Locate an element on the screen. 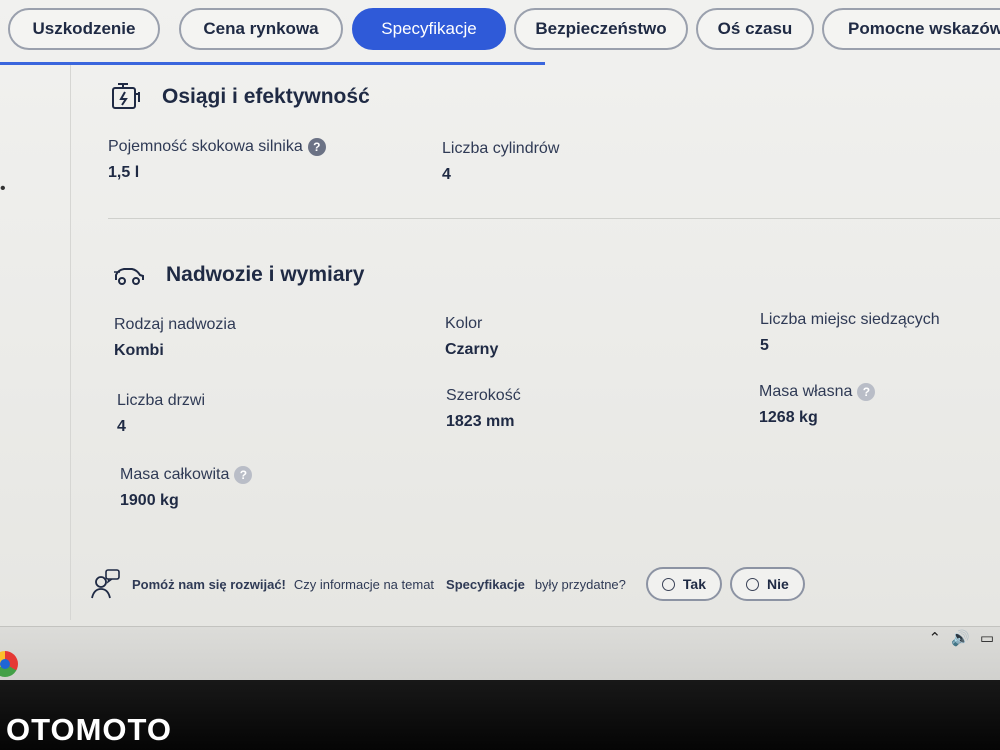  tab-os-czasu: Oś czasu is located at coordinates (755, 29).